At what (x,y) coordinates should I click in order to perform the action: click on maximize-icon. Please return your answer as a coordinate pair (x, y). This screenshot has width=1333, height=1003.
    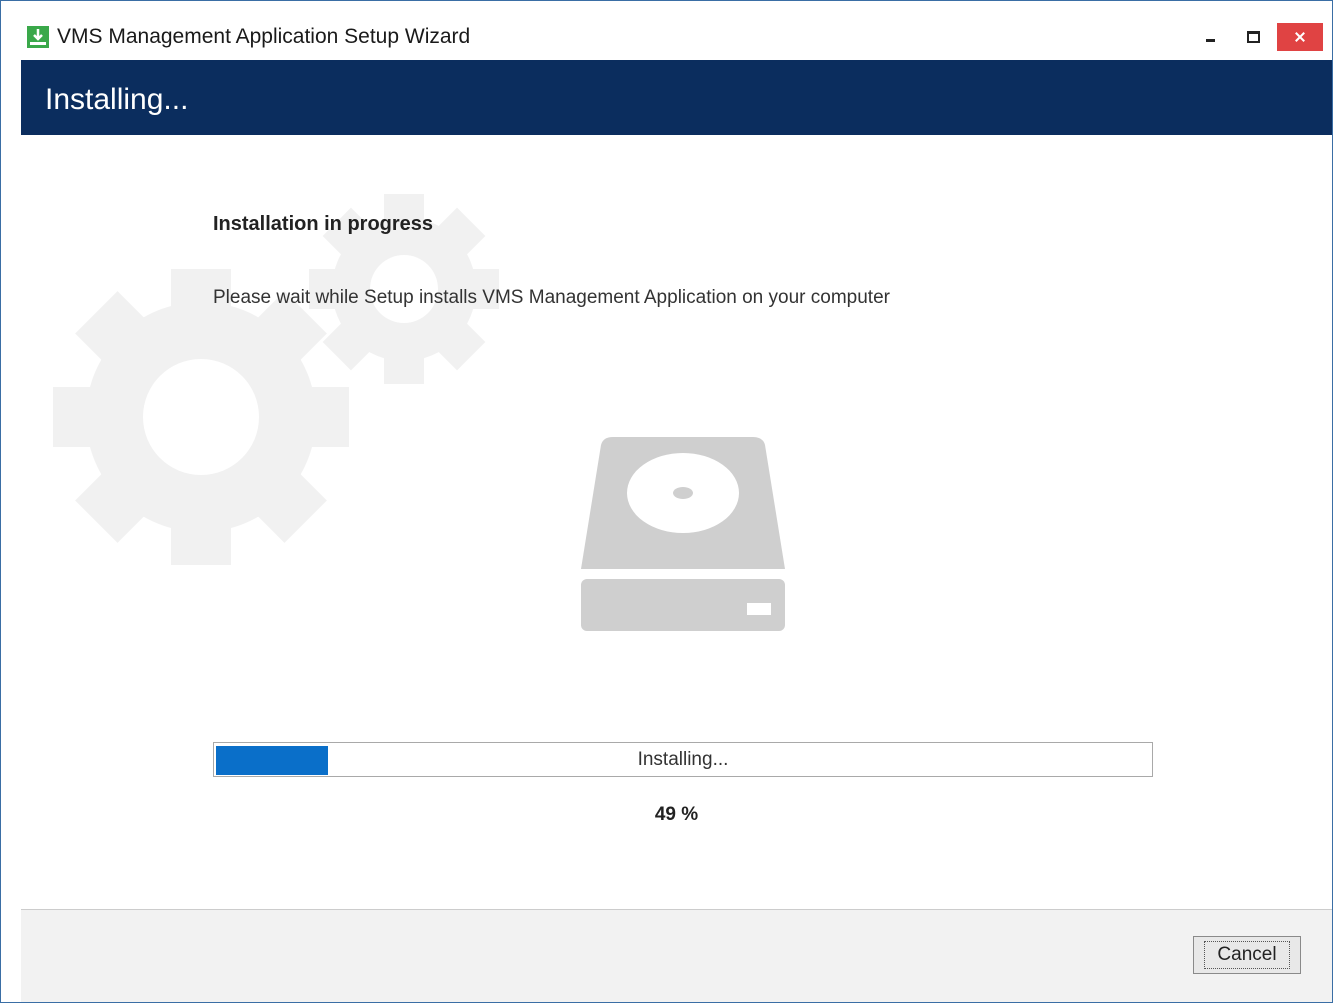
    Looking at the image, I should click on (1254, 37).